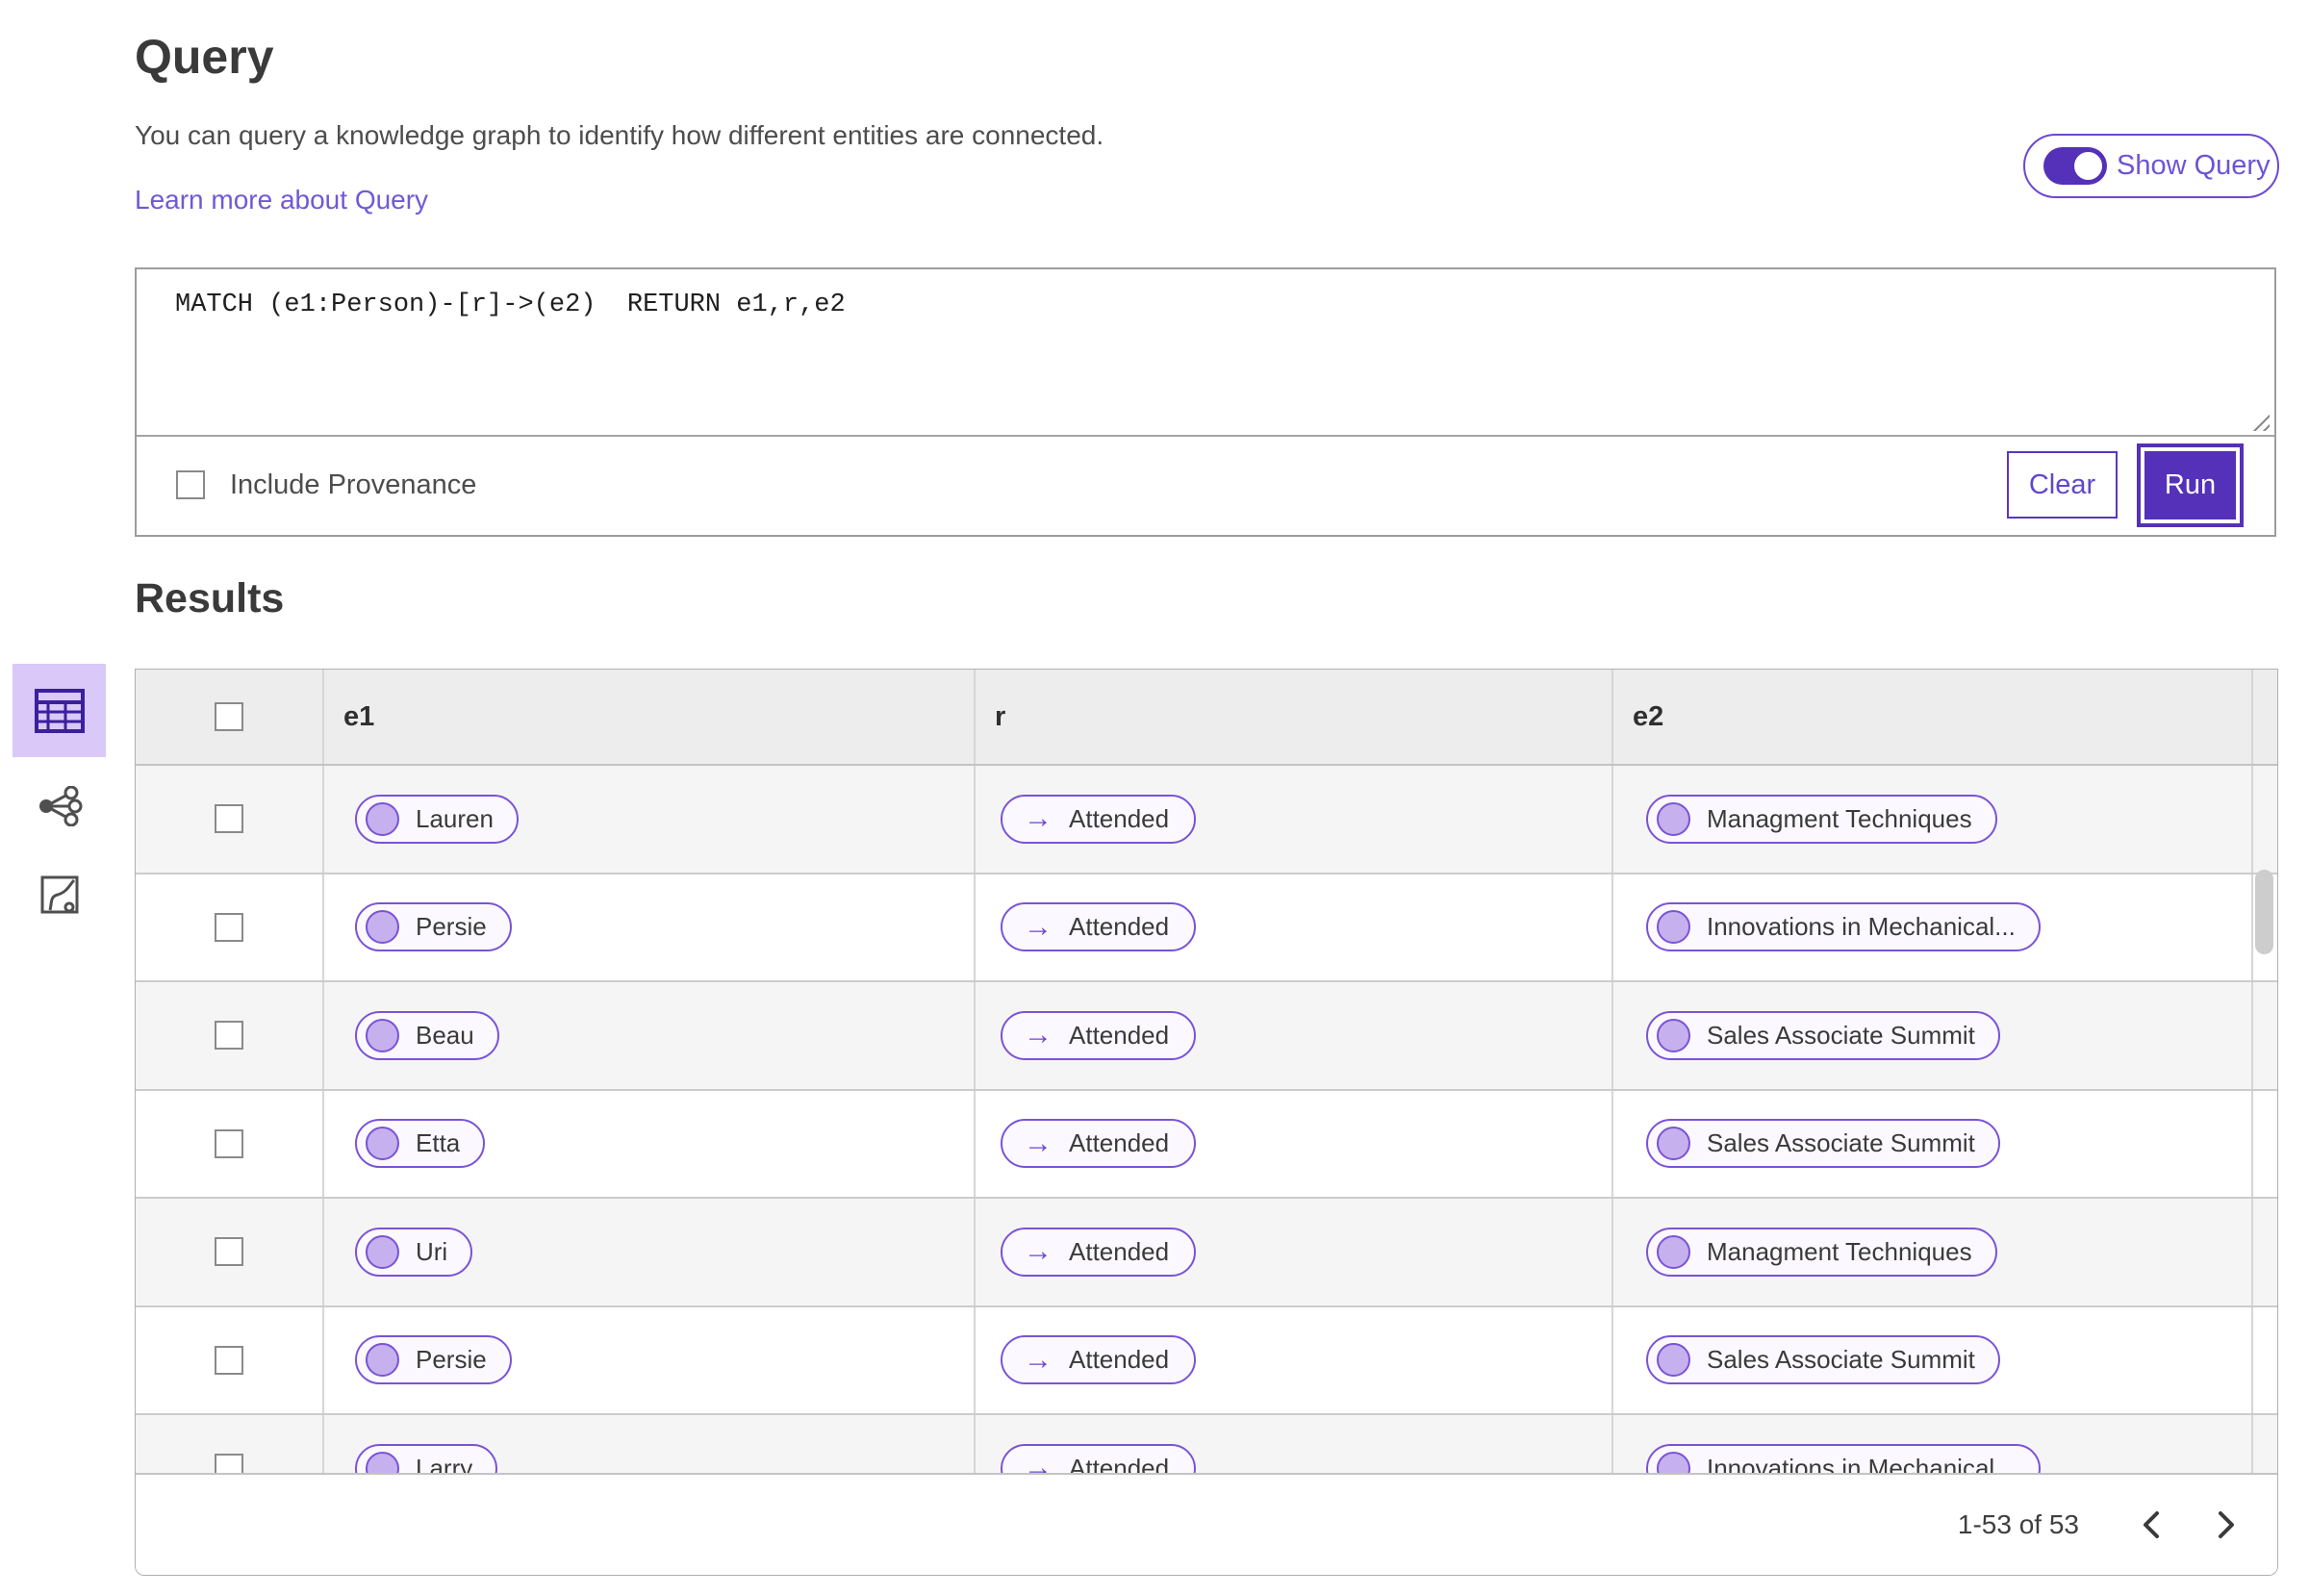 Image resolution: width=2309 pixels, height=1596 pixels. I want to click on table-row: Etta → Attended Sales Associate Summit, so click(1206, 1144).